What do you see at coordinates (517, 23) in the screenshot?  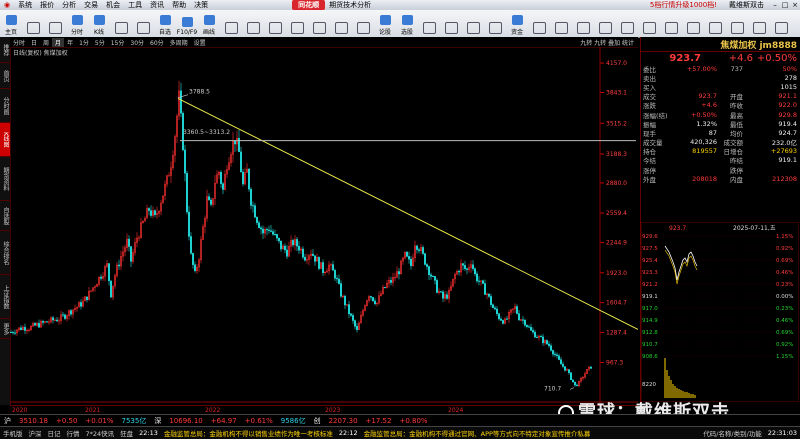 I see `toolbar-button-23: 资金` at bounding box center [517, 23].